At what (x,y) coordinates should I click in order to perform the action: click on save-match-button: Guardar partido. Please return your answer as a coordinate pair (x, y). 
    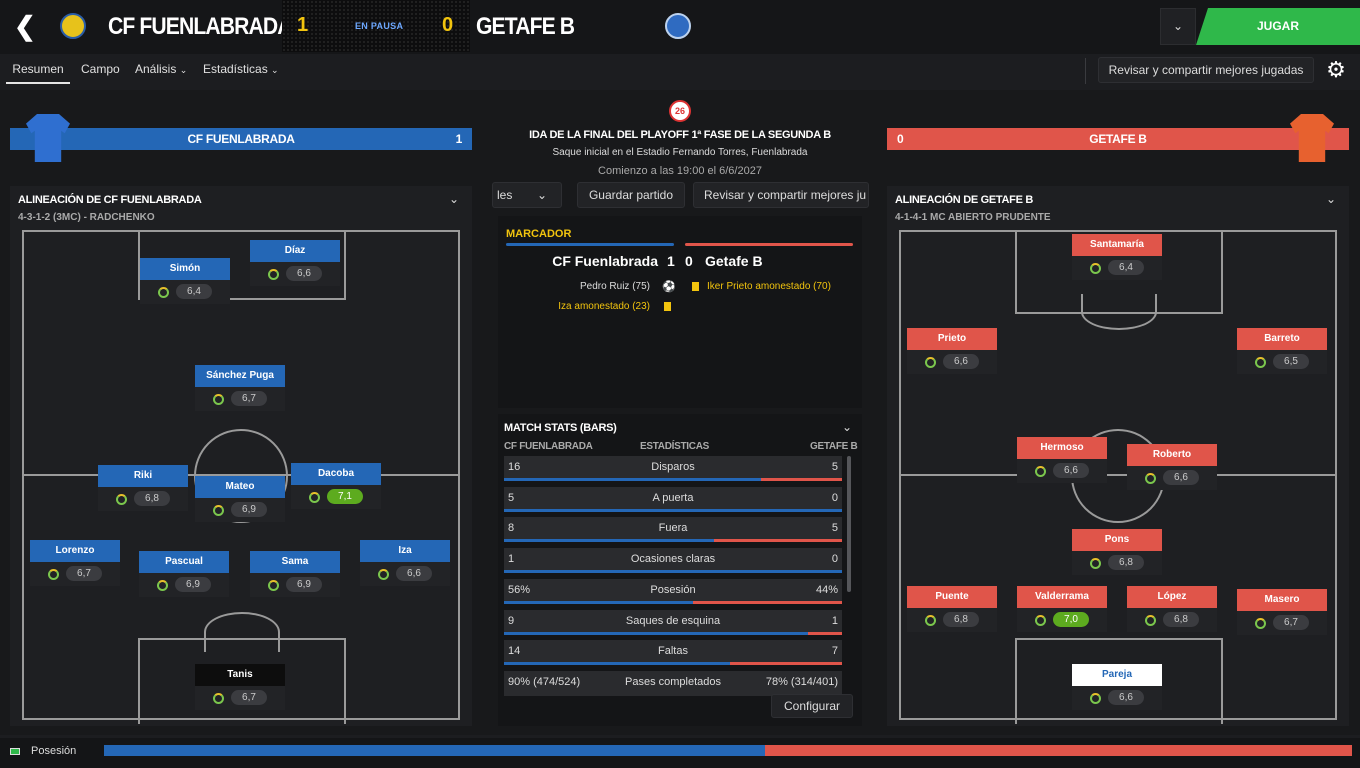
    Looking at the image, I should click on (631, 195).